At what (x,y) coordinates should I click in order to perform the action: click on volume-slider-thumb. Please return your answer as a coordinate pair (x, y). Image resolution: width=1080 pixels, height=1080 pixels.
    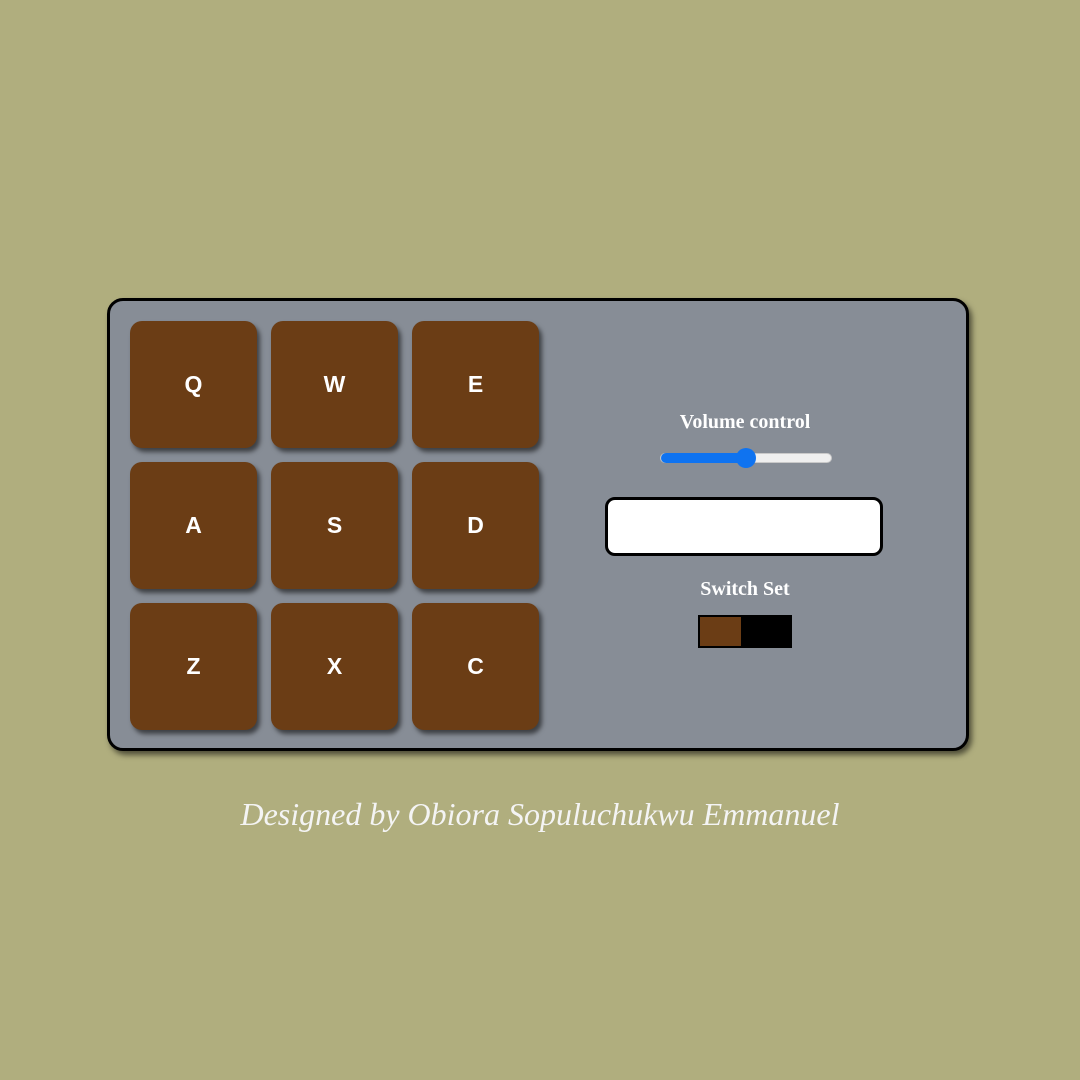
    Looking at the image, I should click on (746, 458).